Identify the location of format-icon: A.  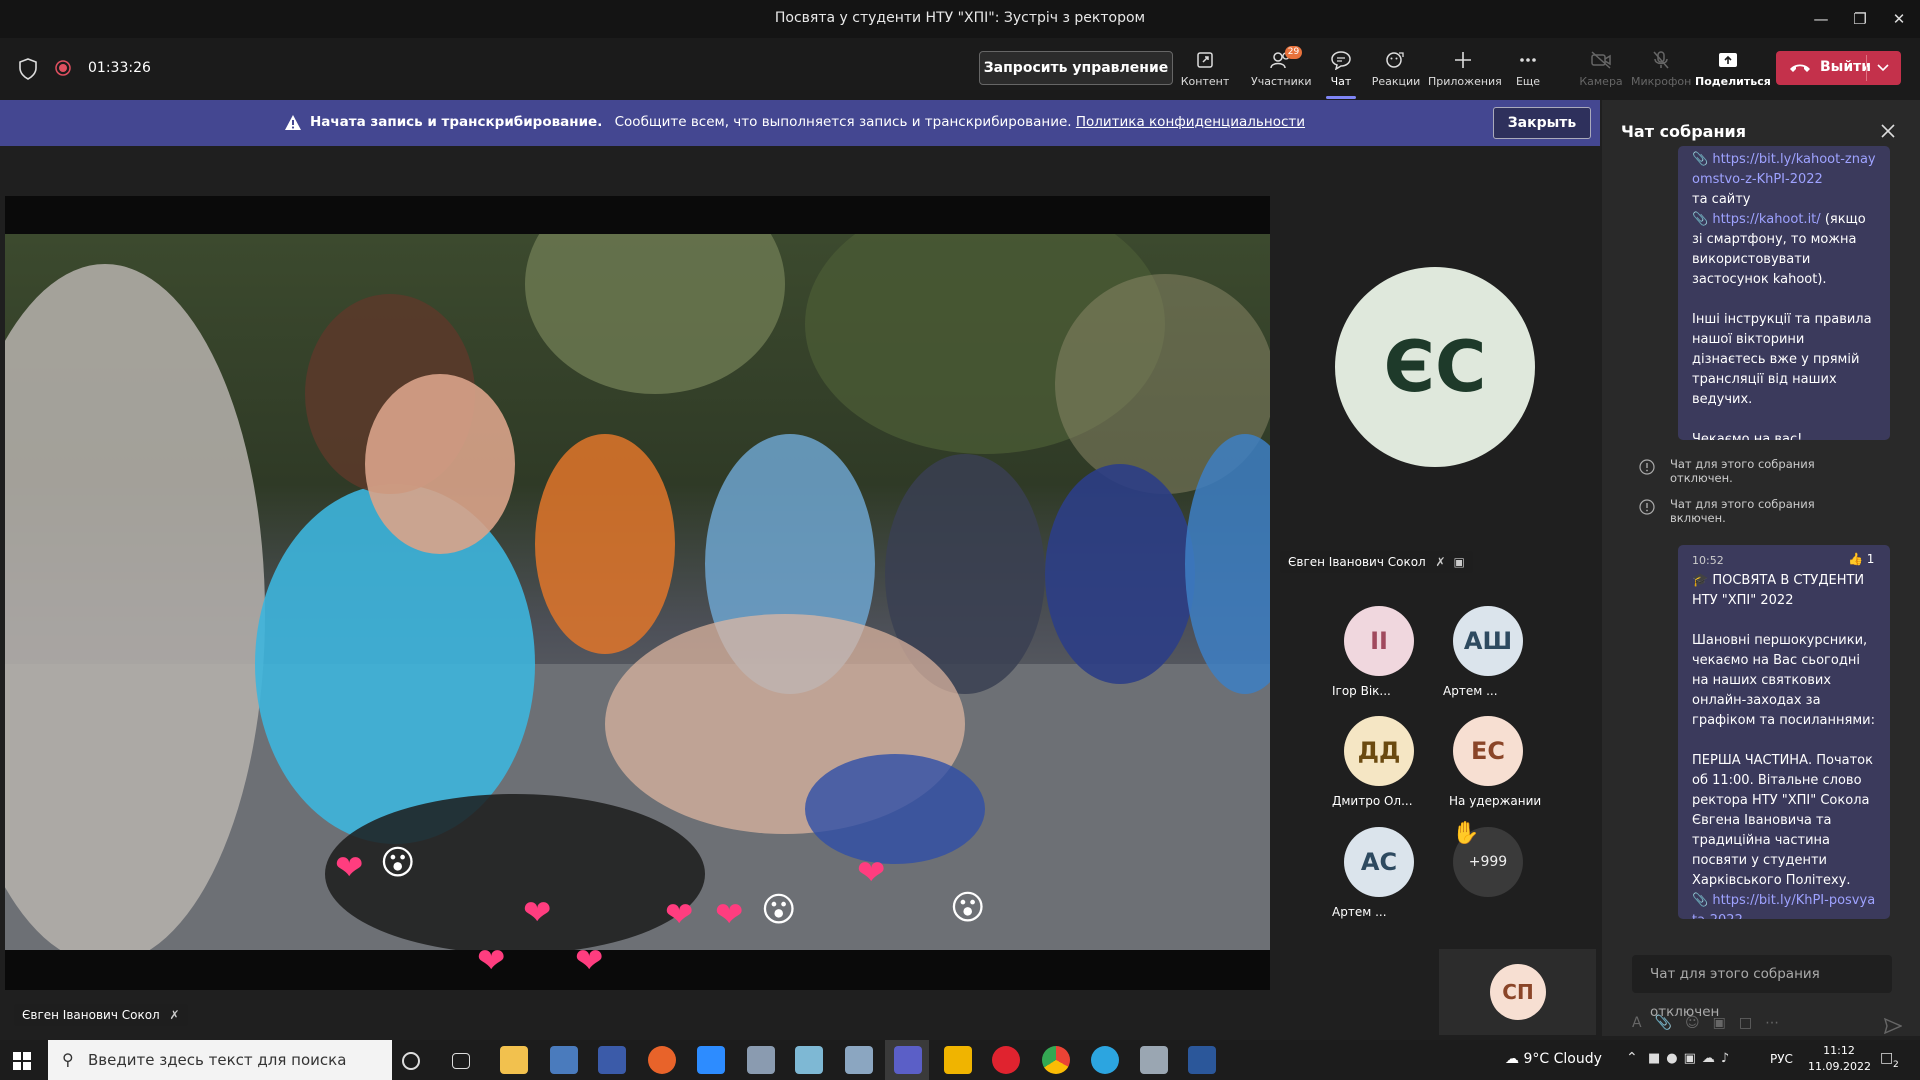
(1643, 1023).